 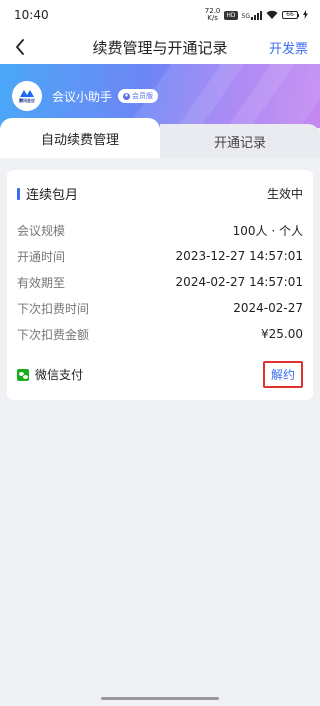 I want to click on status-bar: 10:40 72.0 K/s HD 5G 66, so click(x=160, y=15).